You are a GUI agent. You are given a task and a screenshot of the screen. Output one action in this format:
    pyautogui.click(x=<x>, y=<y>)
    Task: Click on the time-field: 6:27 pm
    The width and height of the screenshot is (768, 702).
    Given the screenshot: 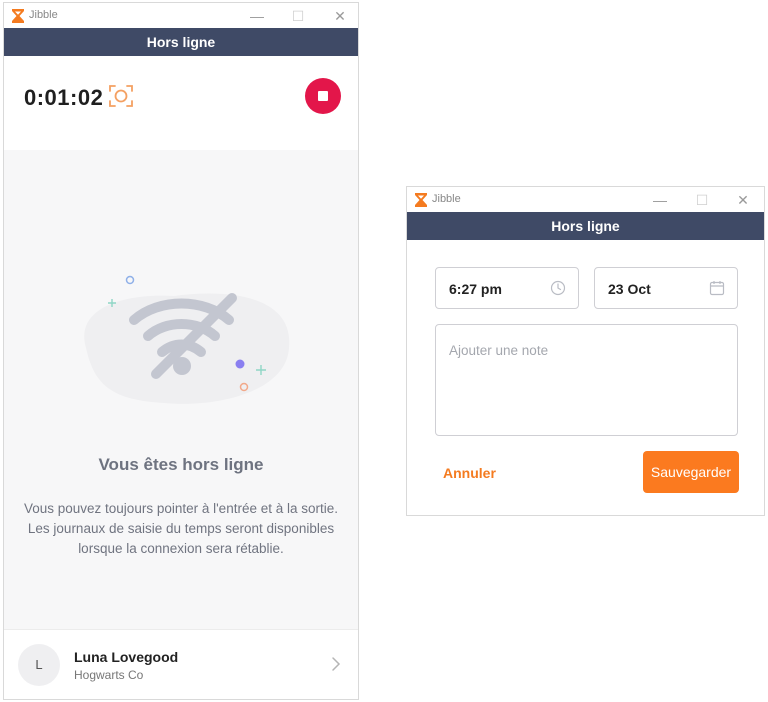 What is the action you would take?
    pyautogui.click(x=507, y=288)
    